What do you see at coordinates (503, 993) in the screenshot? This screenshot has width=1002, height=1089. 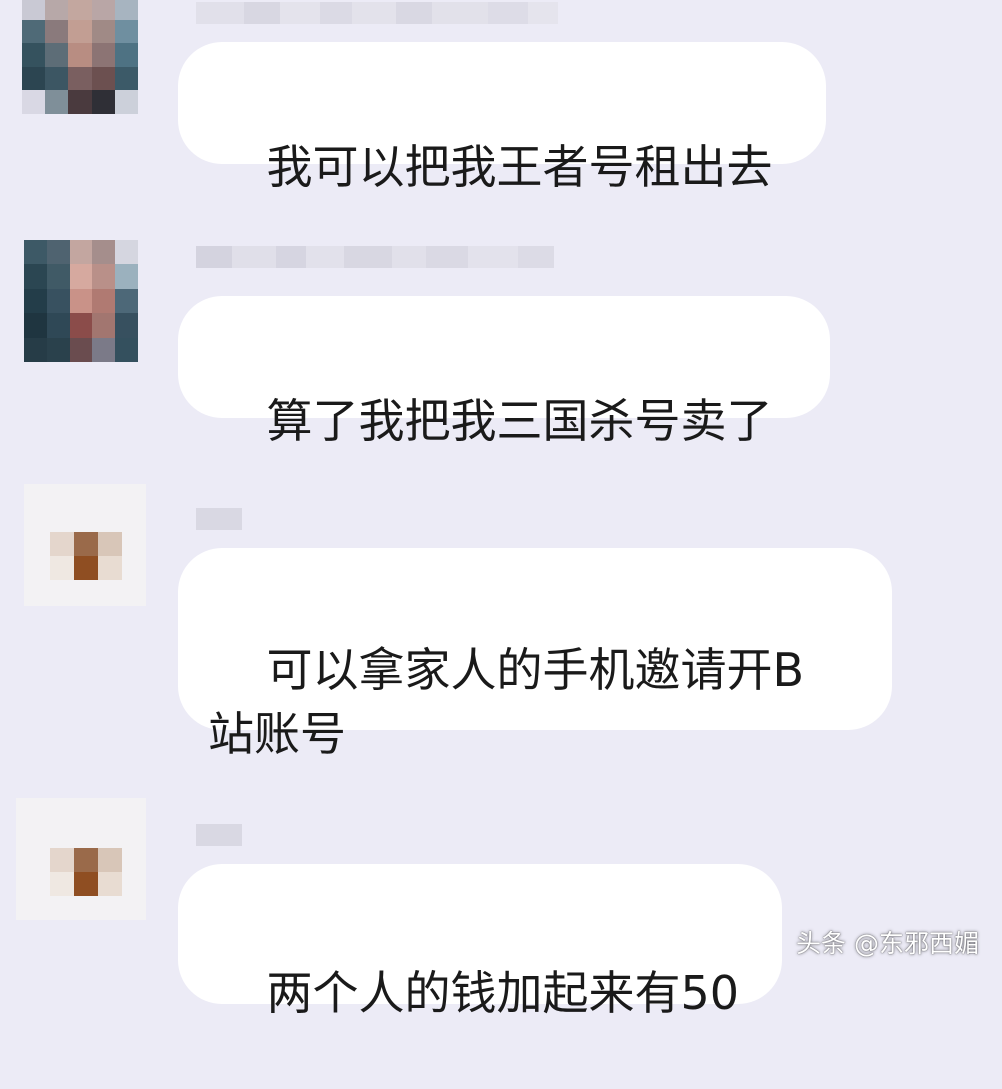 I see `message-text: 两个人的钱加起来有50` at bounding box center [503, 993].